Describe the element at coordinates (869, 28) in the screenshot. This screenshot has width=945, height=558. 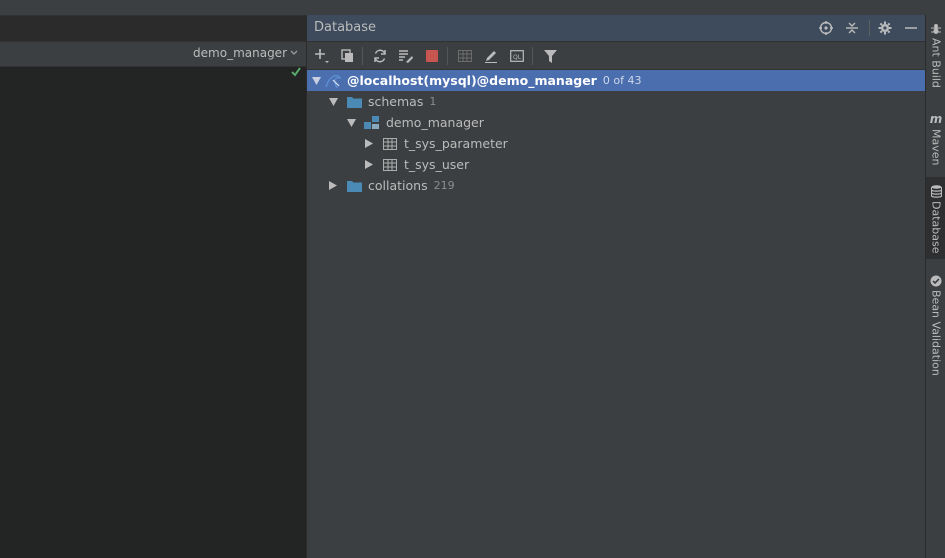
I see `header-separator` at that location.